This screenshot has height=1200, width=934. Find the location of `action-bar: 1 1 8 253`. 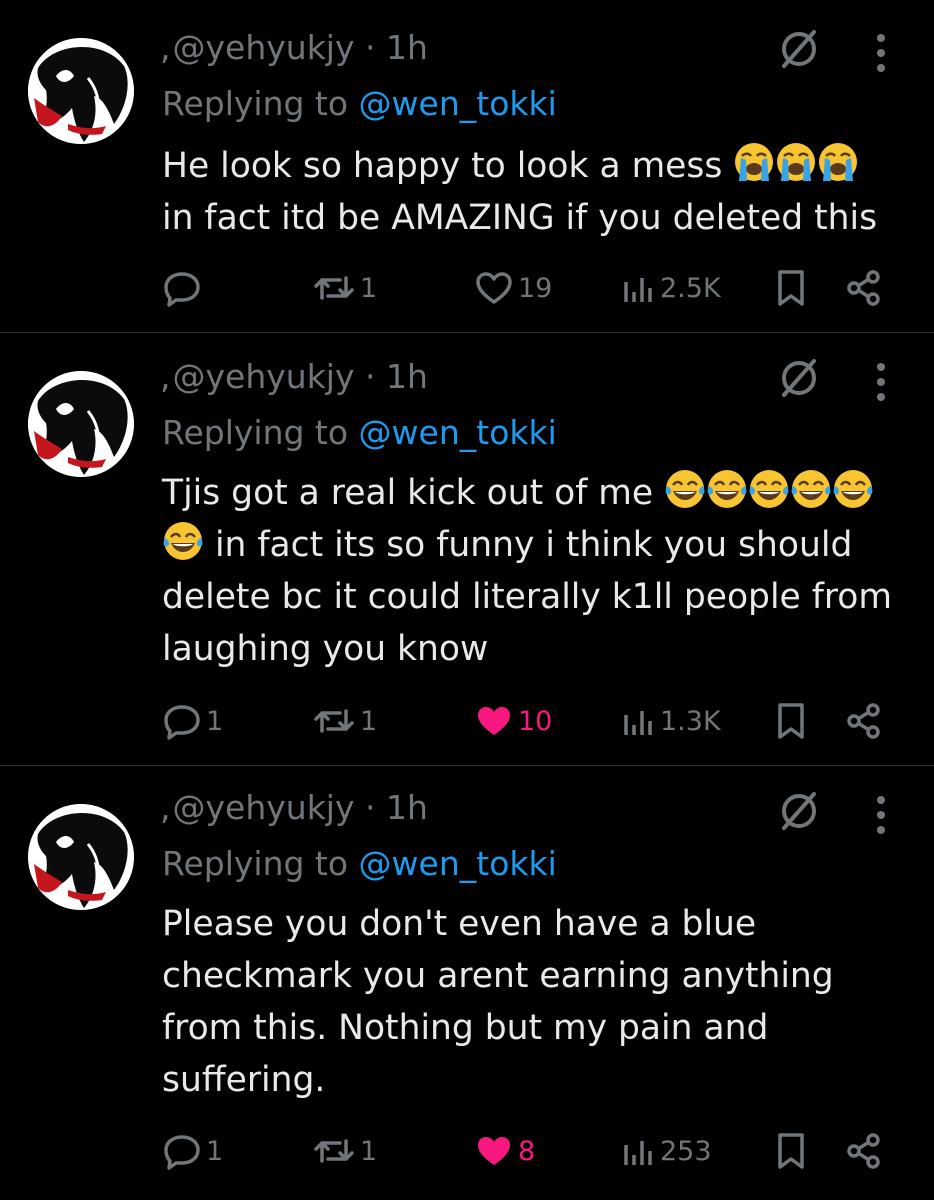

action-bar: 1 1 8 253 is located at coordinates (467, 1151).